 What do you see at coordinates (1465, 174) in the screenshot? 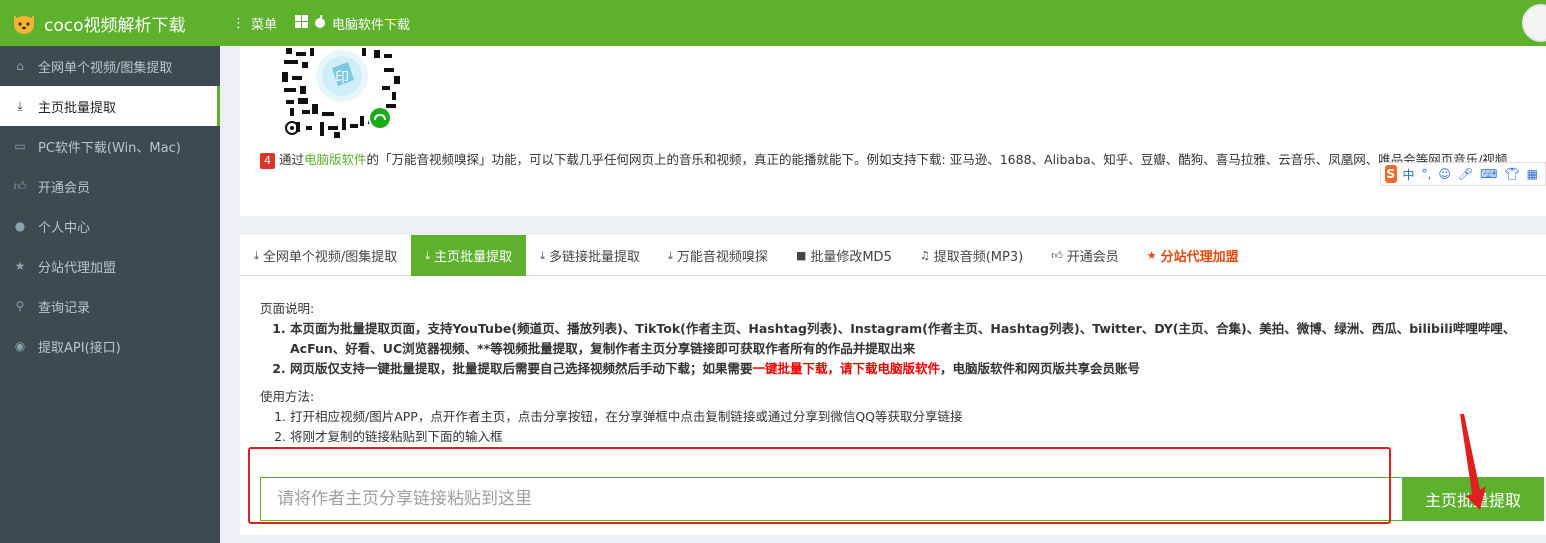
I see `microphone-icon: 🎤︎` at bounding box center [1465, 174].